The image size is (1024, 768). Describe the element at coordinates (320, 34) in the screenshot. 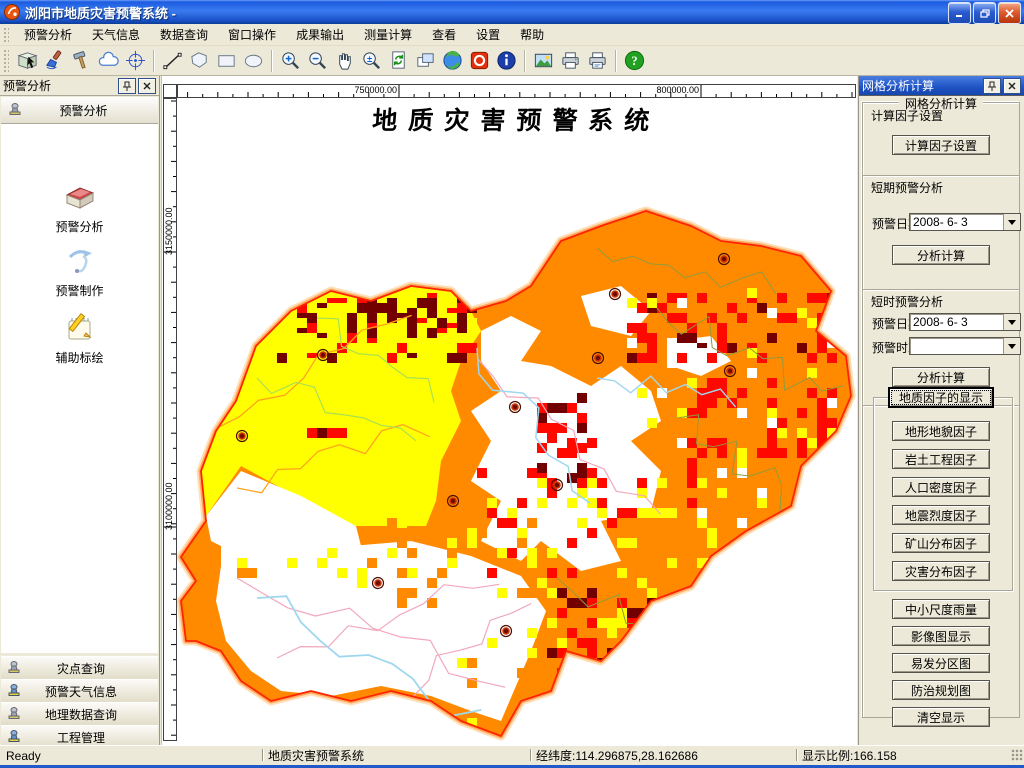

I see `menu-item: 成果输出` at that location.